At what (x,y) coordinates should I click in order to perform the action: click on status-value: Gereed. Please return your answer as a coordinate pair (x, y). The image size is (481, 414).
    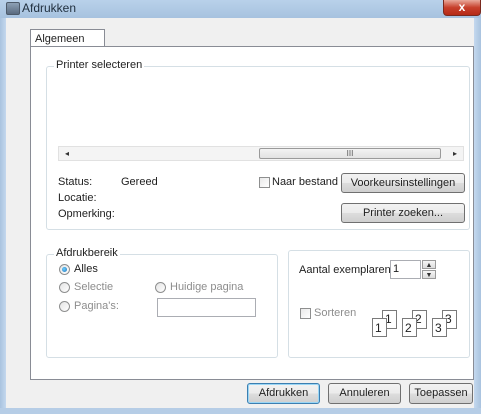
    Looking at the image, I should click on (139, 182).